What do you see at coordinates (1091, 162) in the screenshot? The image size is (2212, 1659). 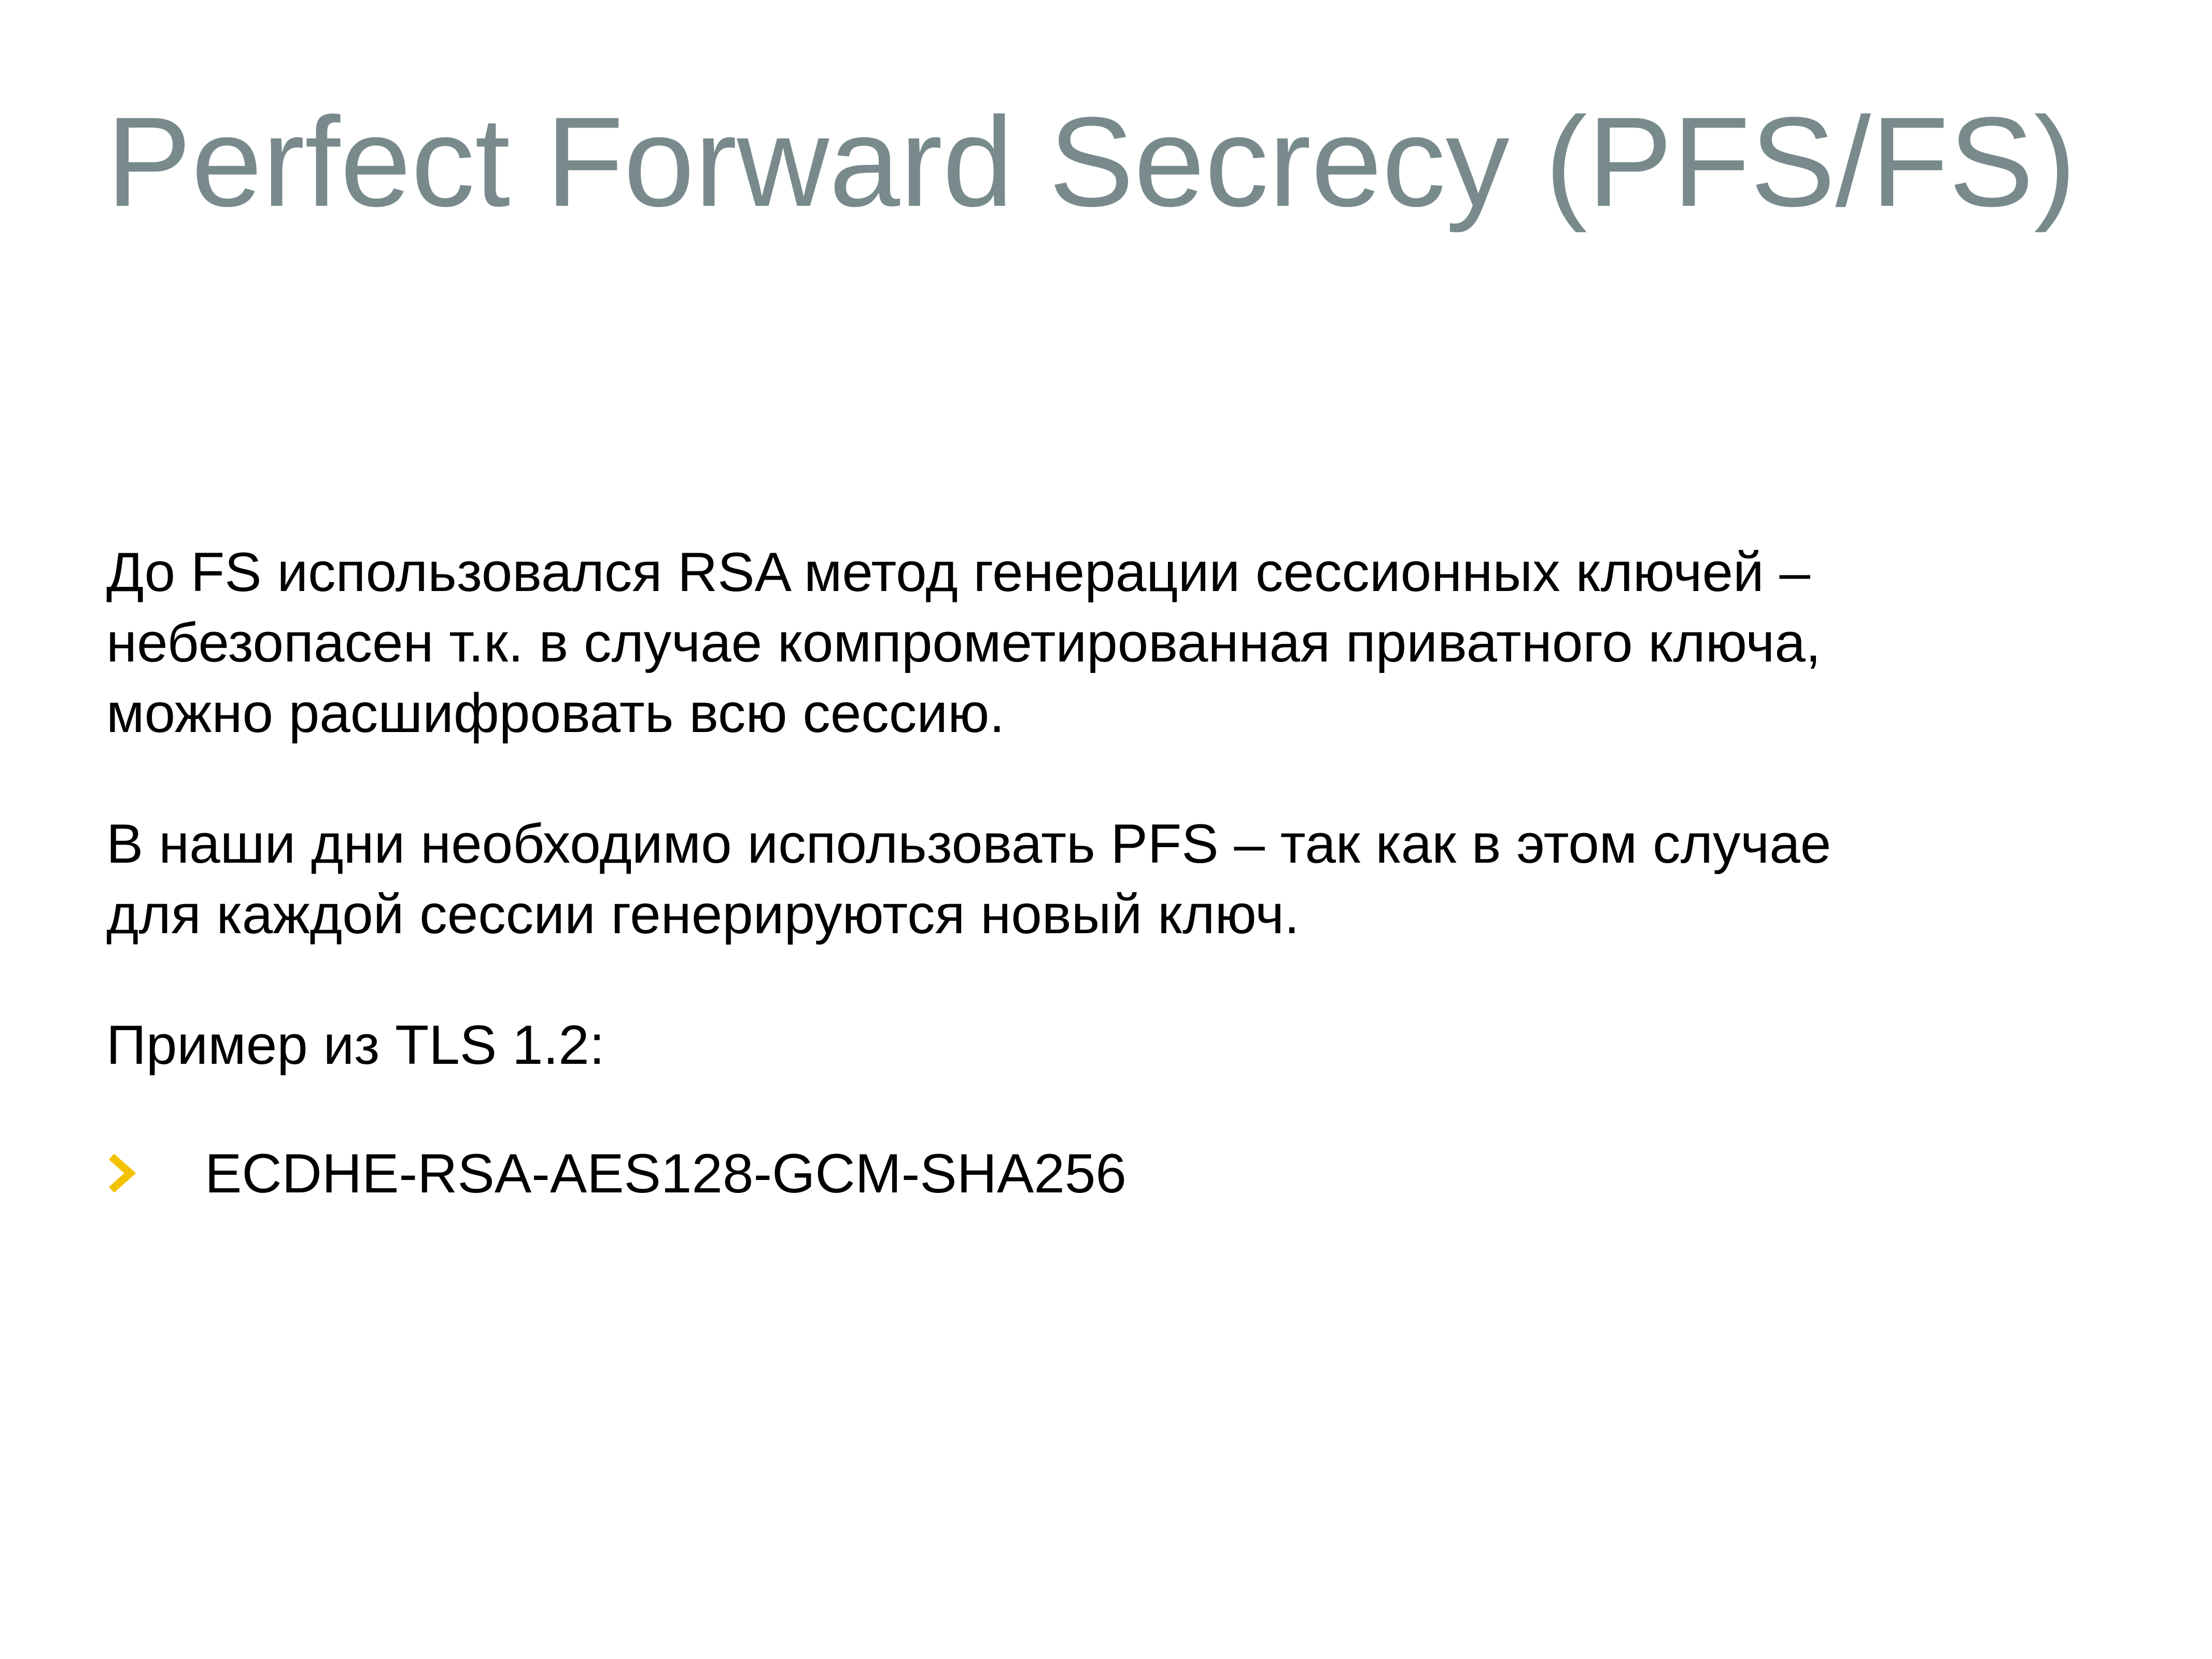 I see `slide-title: Perfect Forward Secrecy (PFS/FS)` at bounding box center [1091, 162].